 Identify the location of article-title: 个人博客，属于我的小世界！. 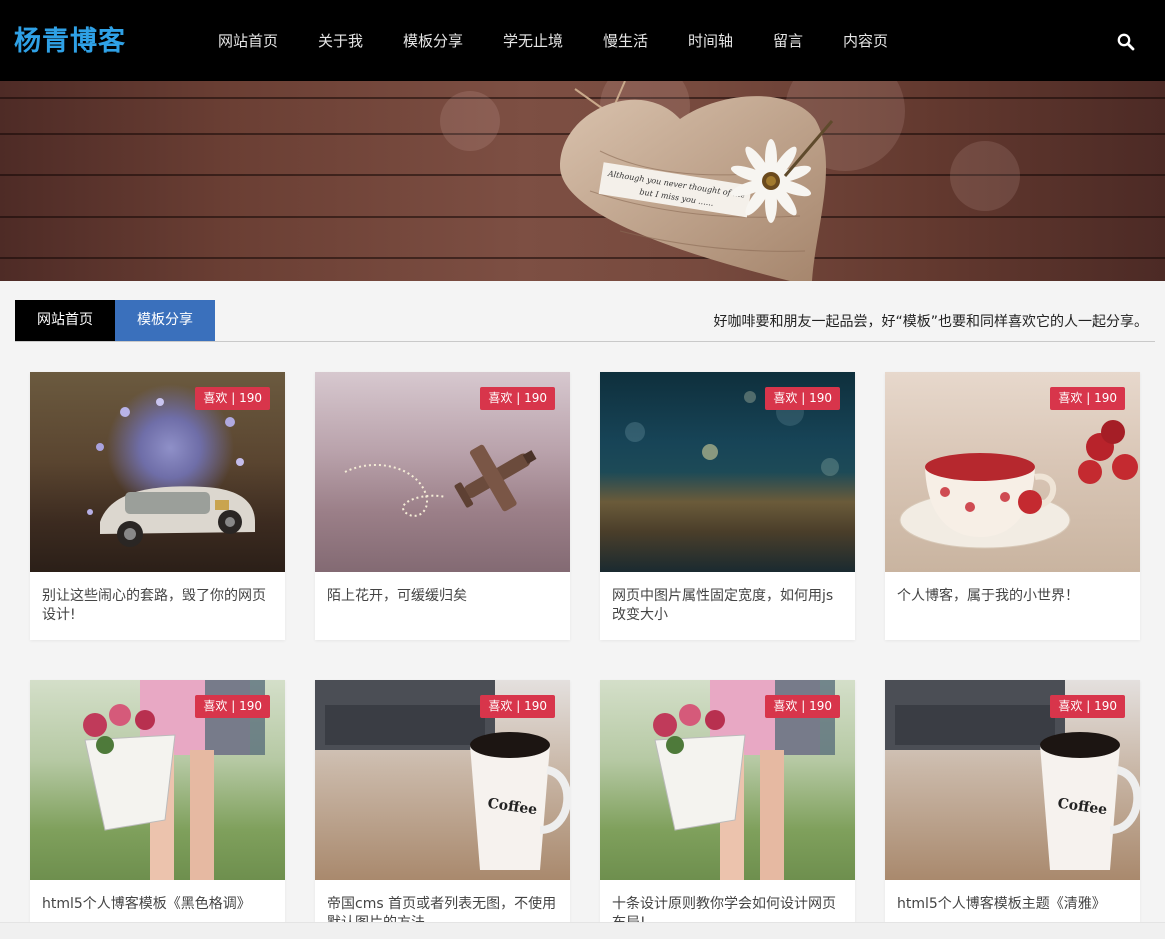
(1012, 606).